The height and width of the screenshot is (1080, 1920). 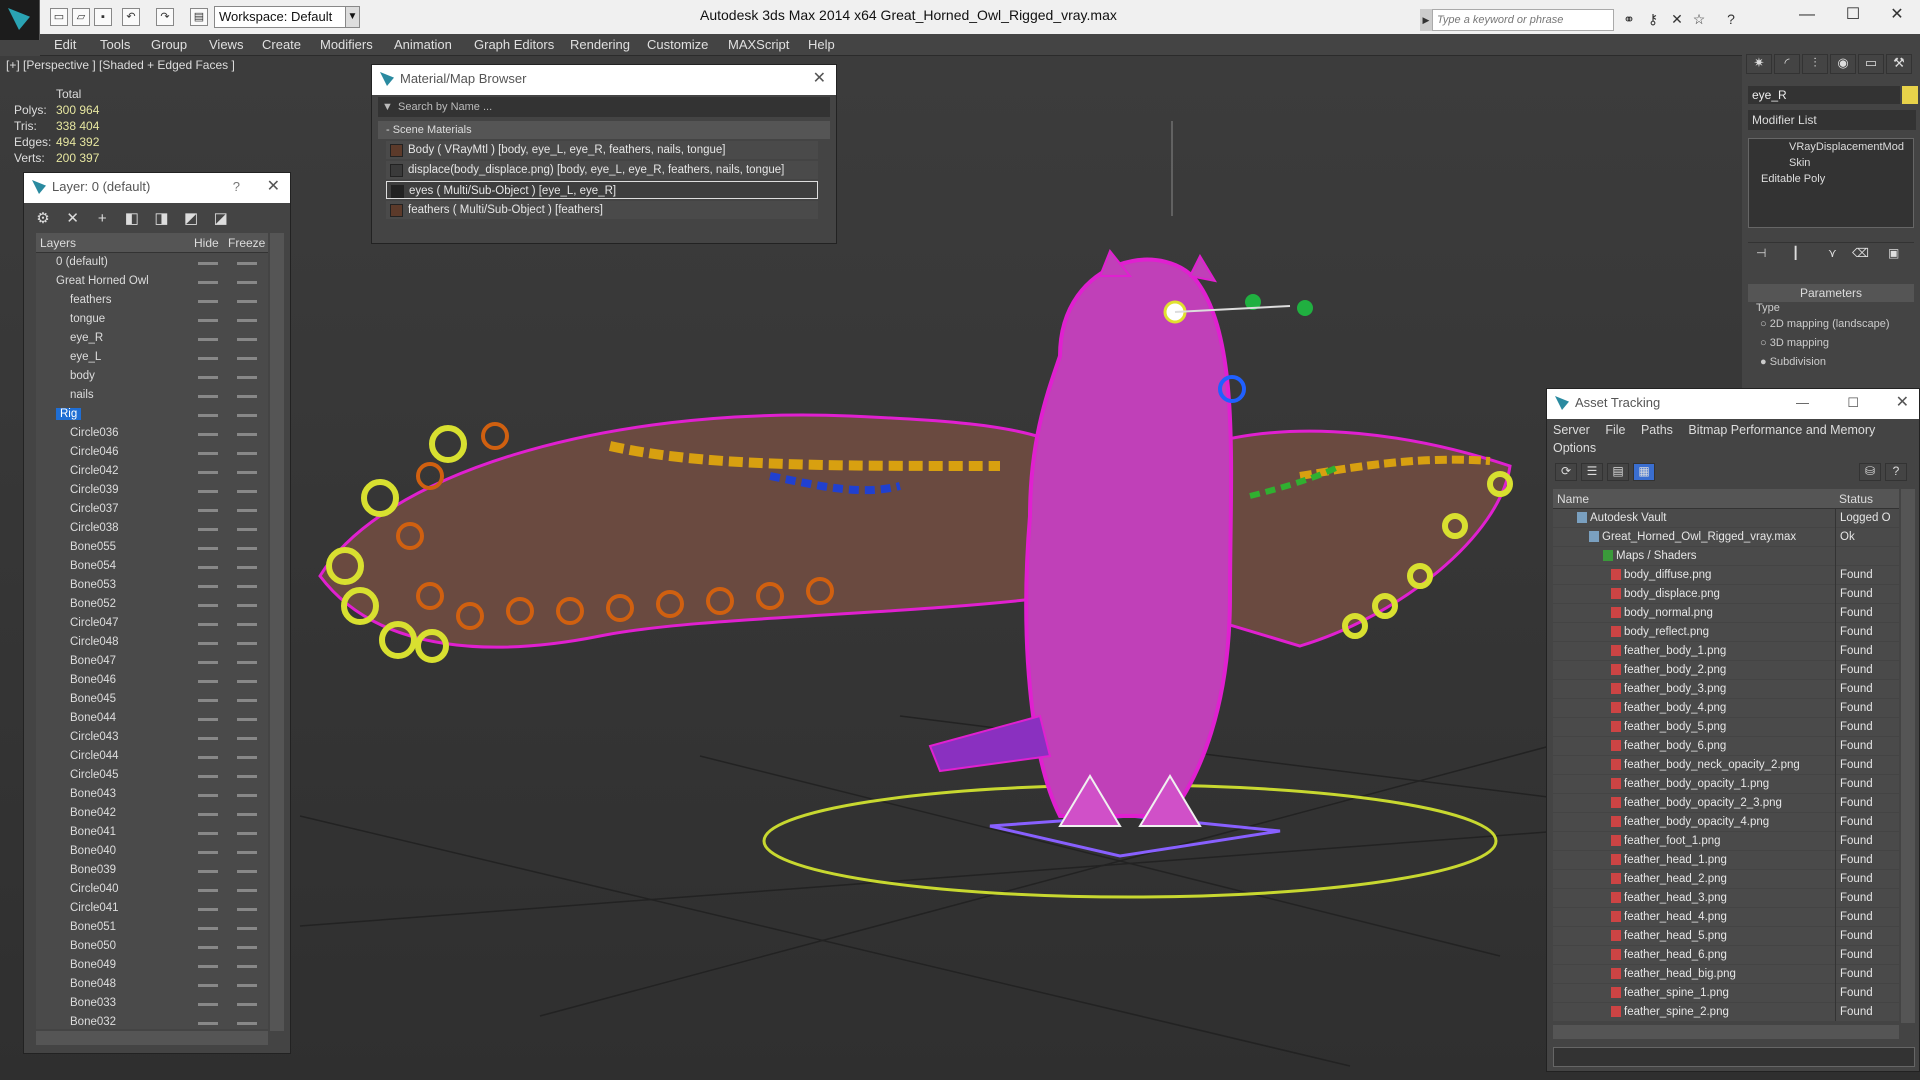 What do you see at coordinates (152, 699) in the screenshot?
I see `layer-row: Bone045 ▬▬ ▬▬` at bounding box center [152, 699].